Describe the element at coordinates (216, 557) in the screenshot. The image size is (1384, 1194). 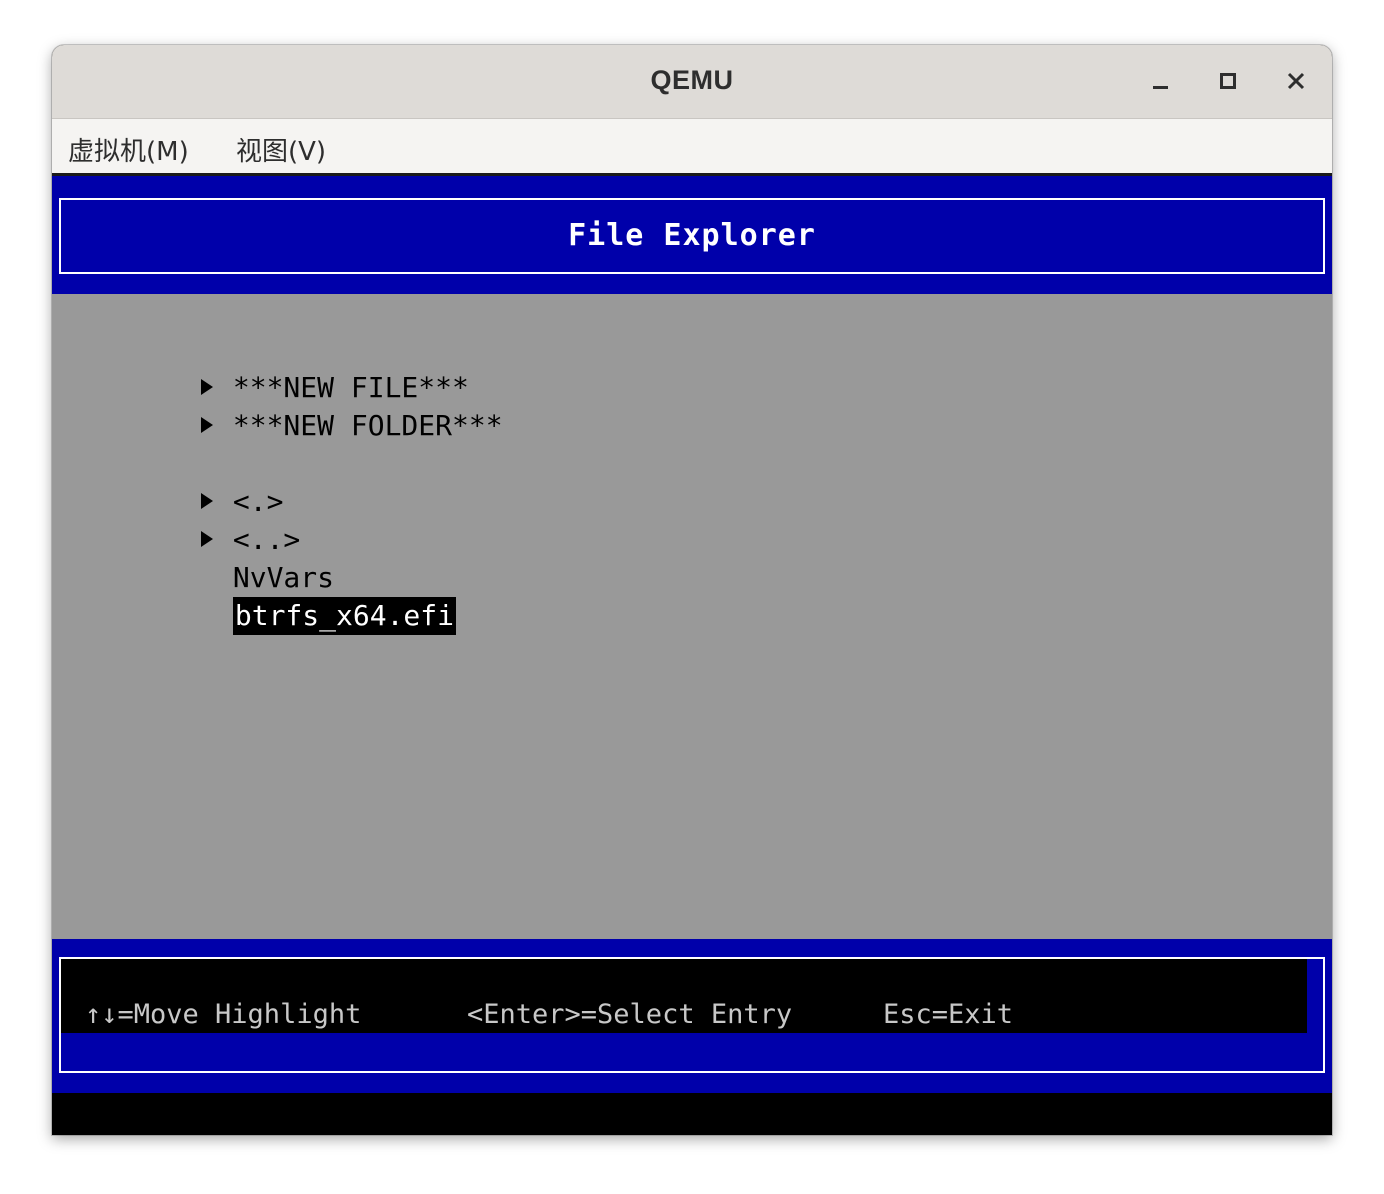
I see `entry-nvvars: NvVars` at that location.